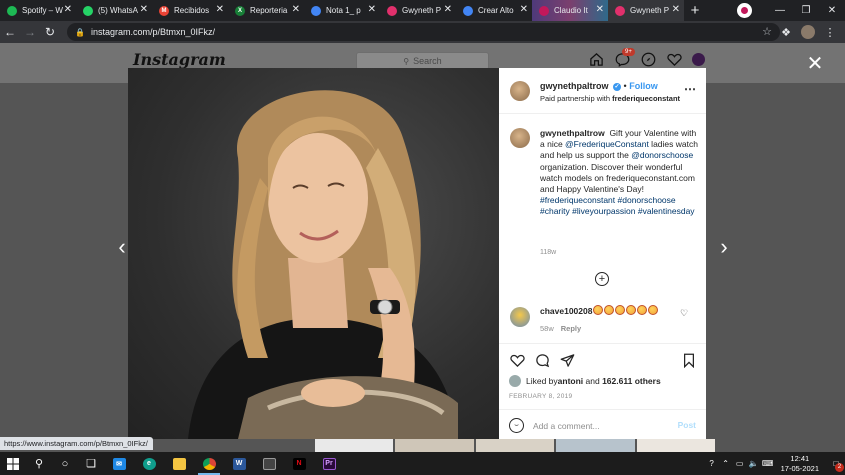  Describe the element at coordinates (520, 91) in the screenshot. I see `author-avatar` at that location.